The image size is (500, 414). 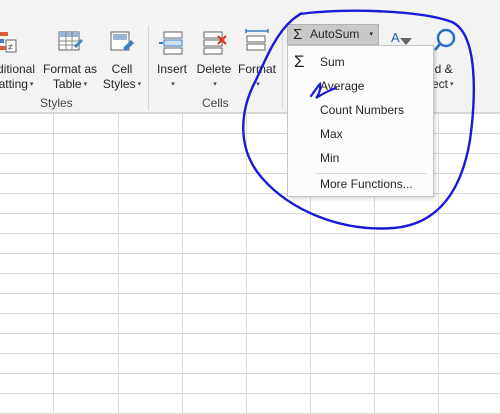 What do you see at coordinates (122, 41) in the screenshot?
I see `cell-styles-icon` at bounding box center [122, 41].